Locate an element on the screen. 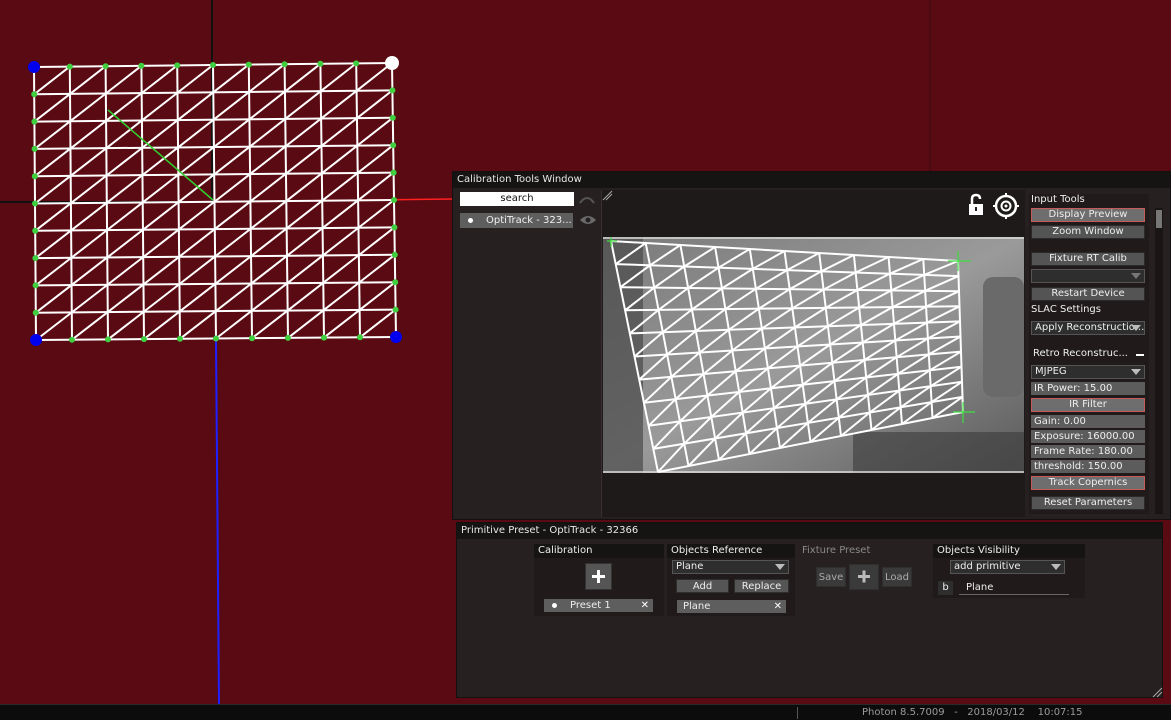 This screenshot has width=1171, height=720. unlock-icon is located at coordinates (977, 205).